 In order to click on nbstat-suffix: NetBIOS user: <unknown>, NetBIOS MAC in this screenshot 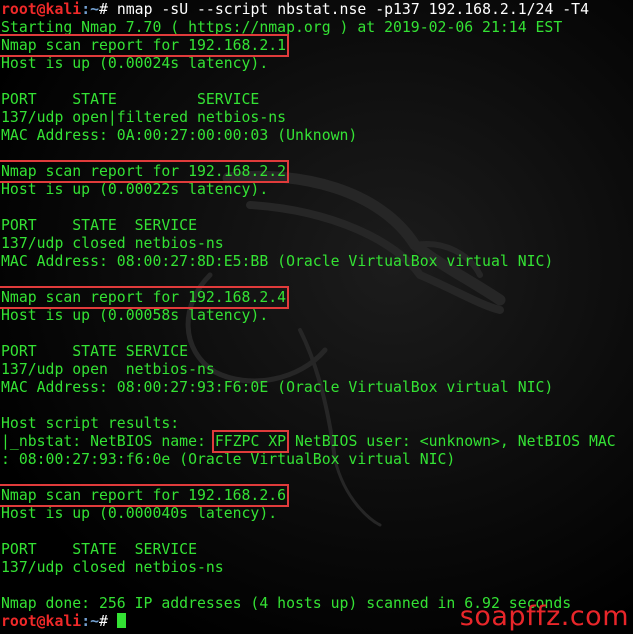, I will do `click(451, 441)`.